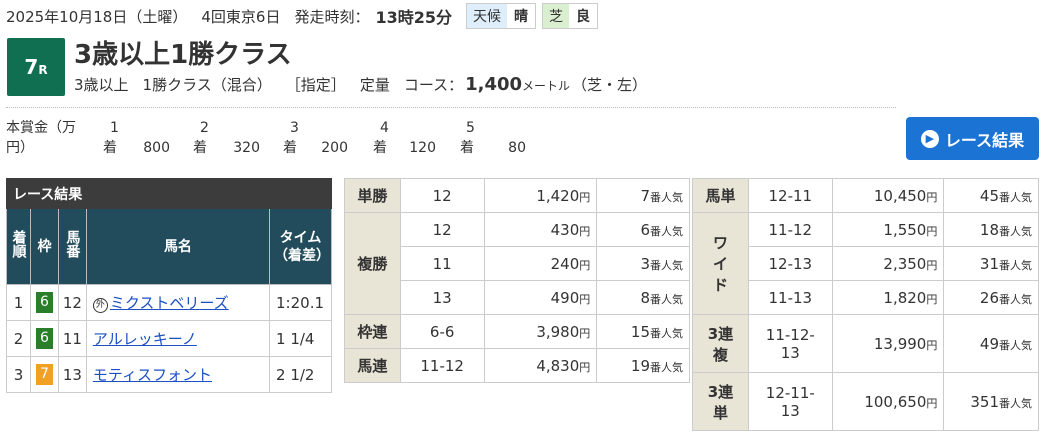 This screenshot has height=440, width=1041. I want to click on race-result-button: ▶ レース結果, so click(972, 138).